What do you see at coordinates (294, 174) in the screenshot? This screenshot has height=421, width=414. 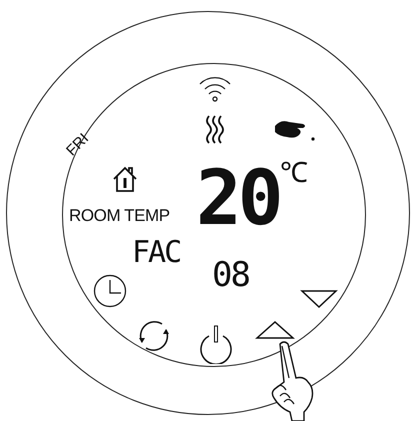 I see `celsius-unit: ℃` at bounding box center [294, 174].